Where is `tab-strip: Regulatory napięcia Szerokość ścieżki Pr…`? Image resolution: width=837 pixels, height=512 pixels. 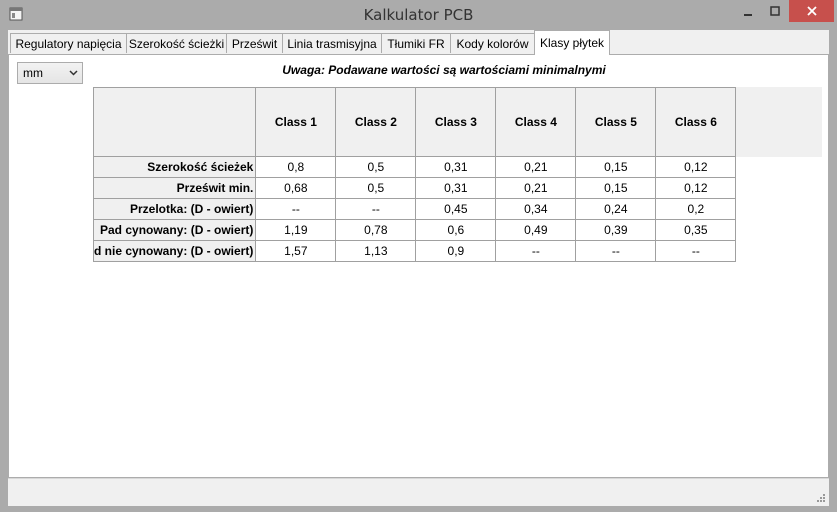 tab-strip: Regulatory napięcia Szerokość ścieżki Pr… is located at coordinates (418, 42).